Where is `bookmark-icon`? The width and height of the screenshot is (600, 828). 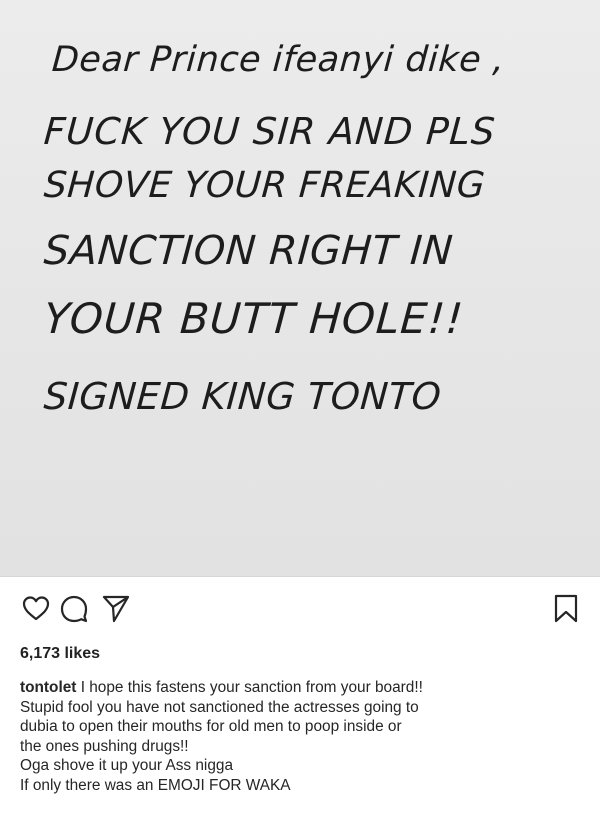
bookmark-icon is located at coordinates (566, 608).